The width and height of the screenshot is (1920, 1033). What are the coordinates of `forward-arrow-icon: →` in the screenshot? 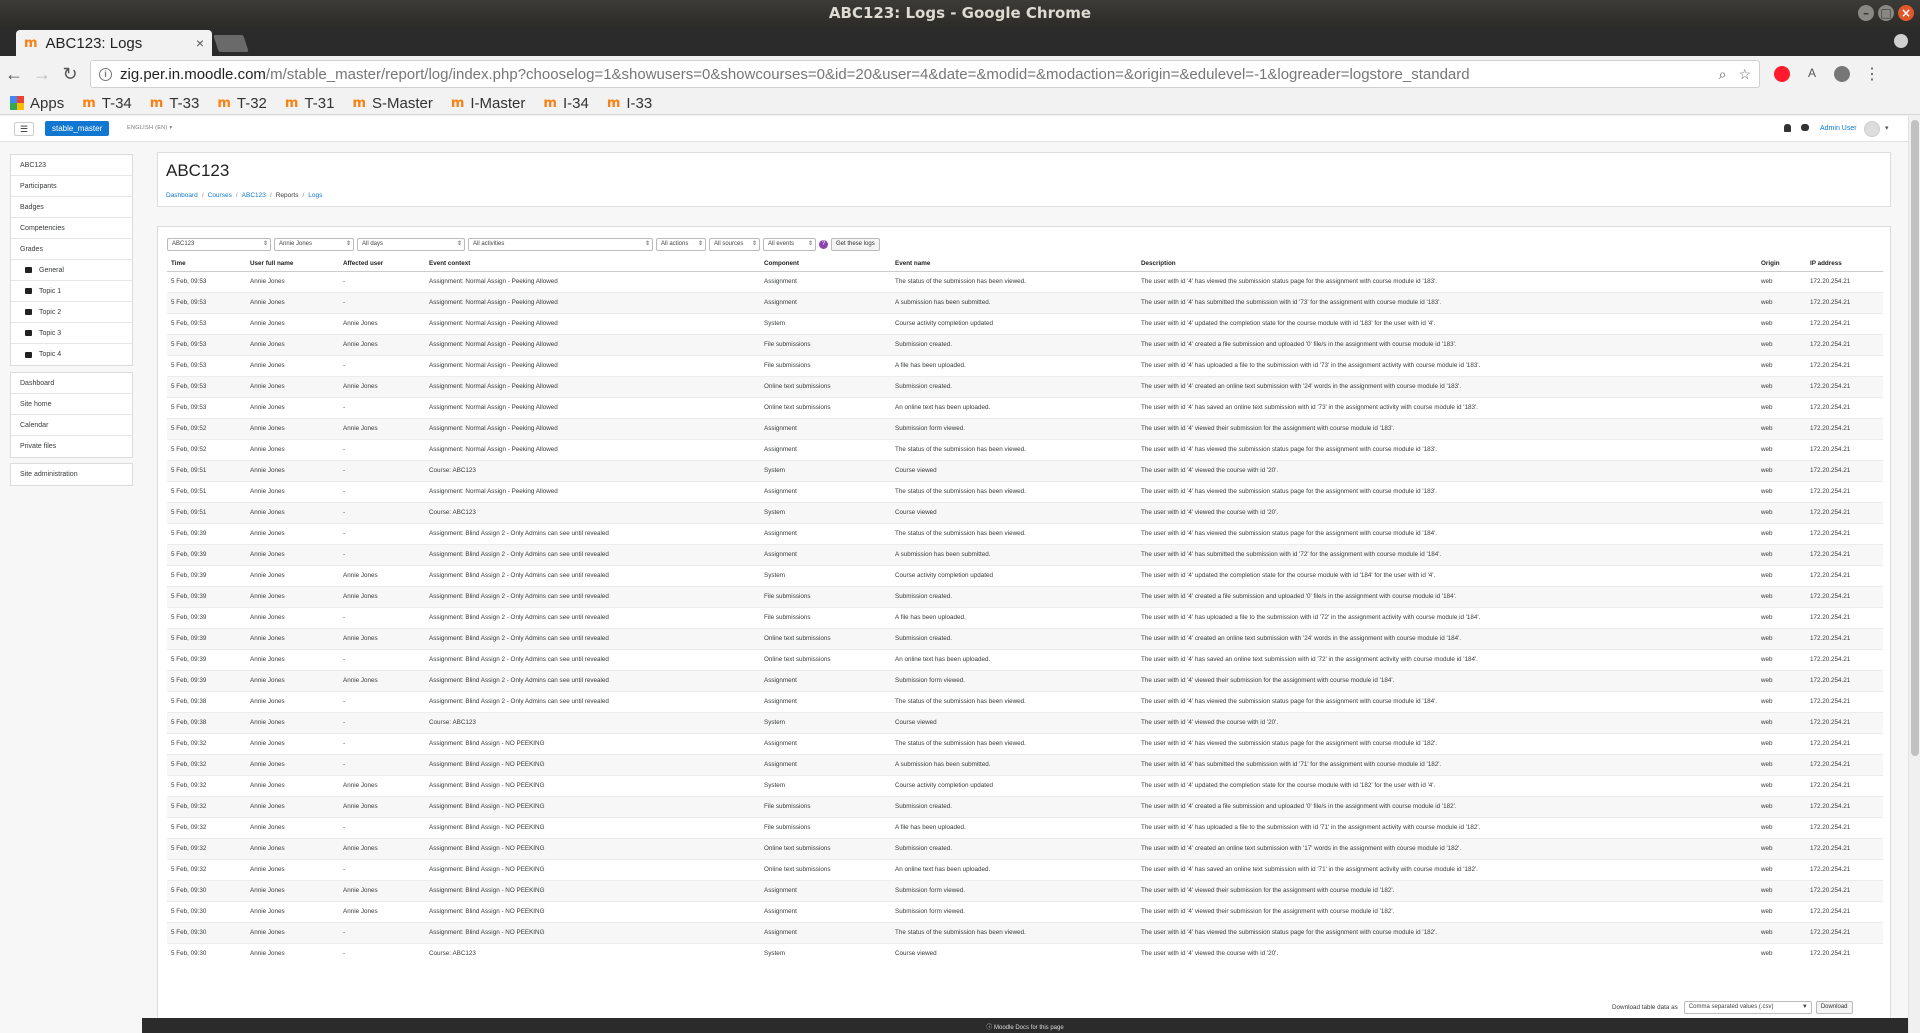 It's located at (42, 74).